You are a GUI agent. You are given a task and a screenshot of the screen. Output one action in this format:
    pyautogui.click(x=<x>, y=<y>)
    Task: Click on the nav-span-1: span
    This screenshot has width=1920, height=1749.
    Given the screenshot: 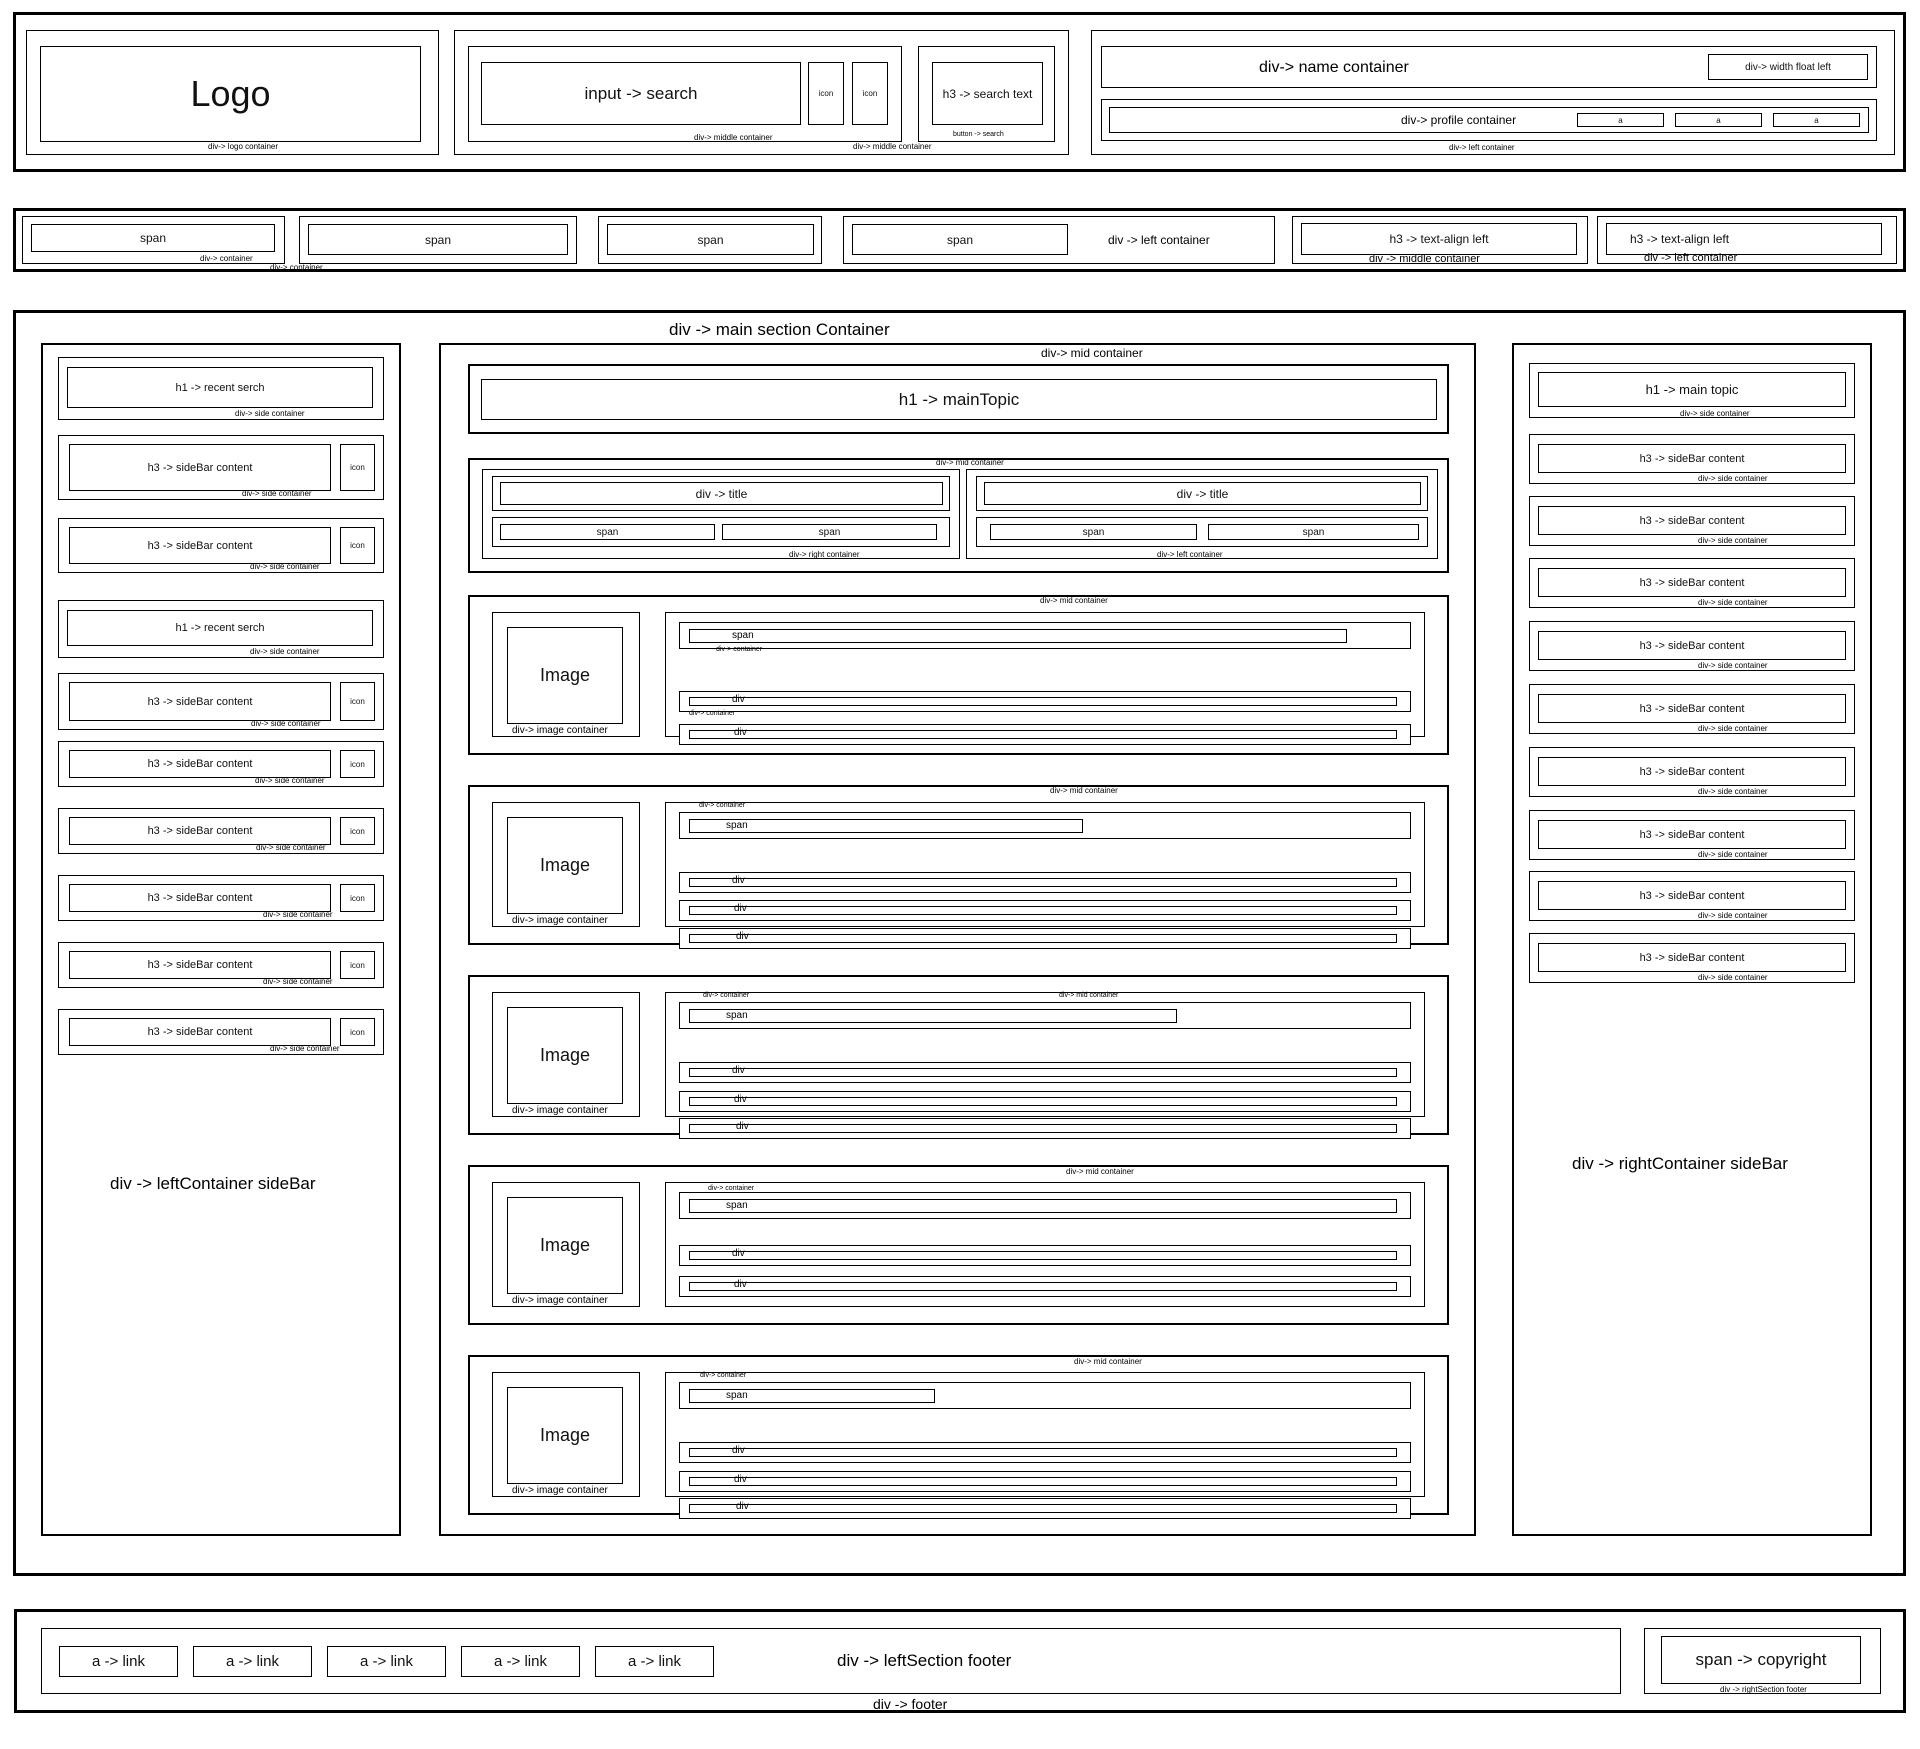 What is the action you would take?
    pyautogui.click(x=153, y=238)
    